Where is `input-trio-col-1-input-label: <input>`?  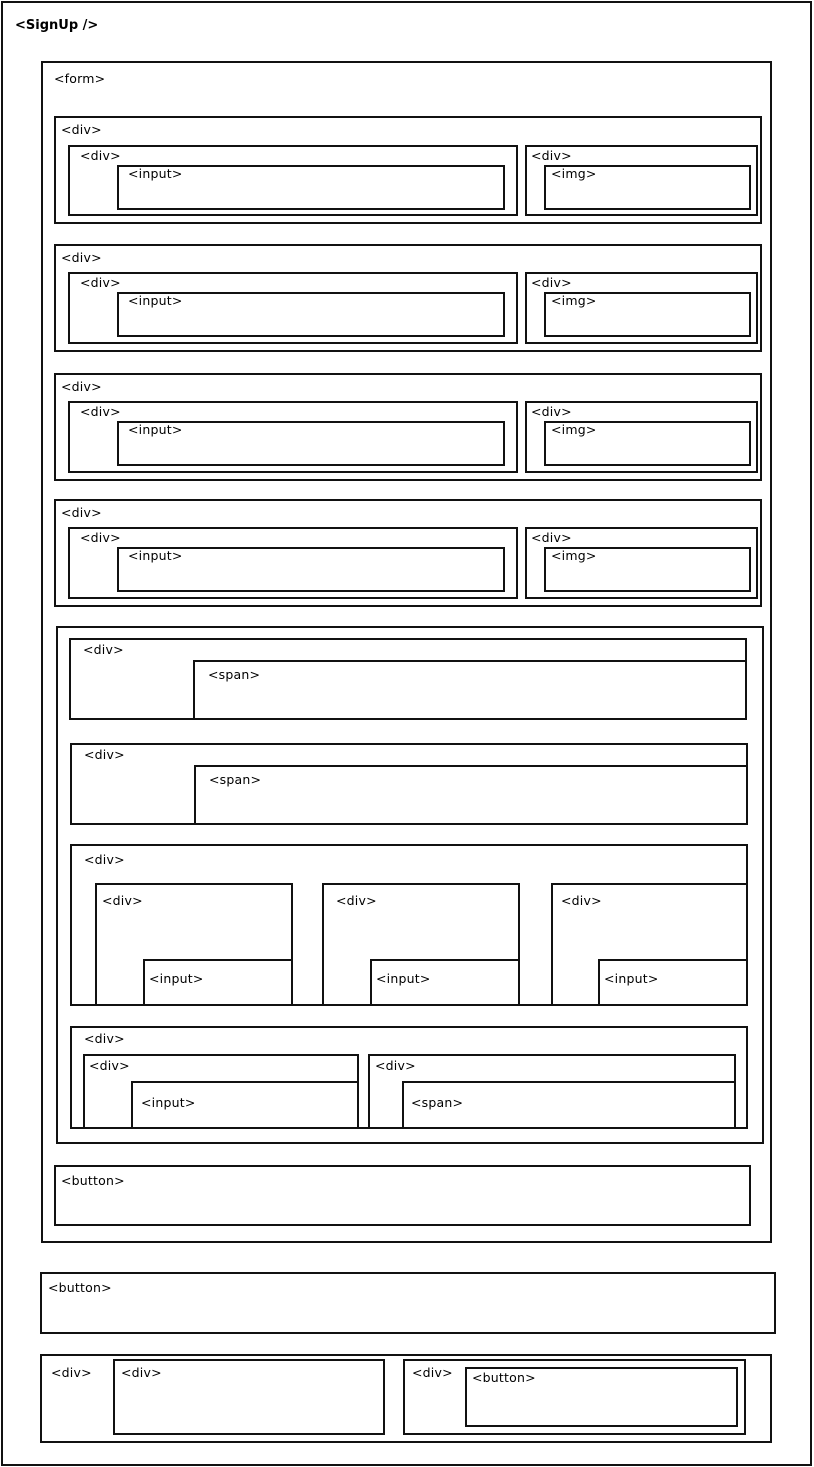
input-trio-col-1-input-label: <input> is located at coordinates (176, 978).